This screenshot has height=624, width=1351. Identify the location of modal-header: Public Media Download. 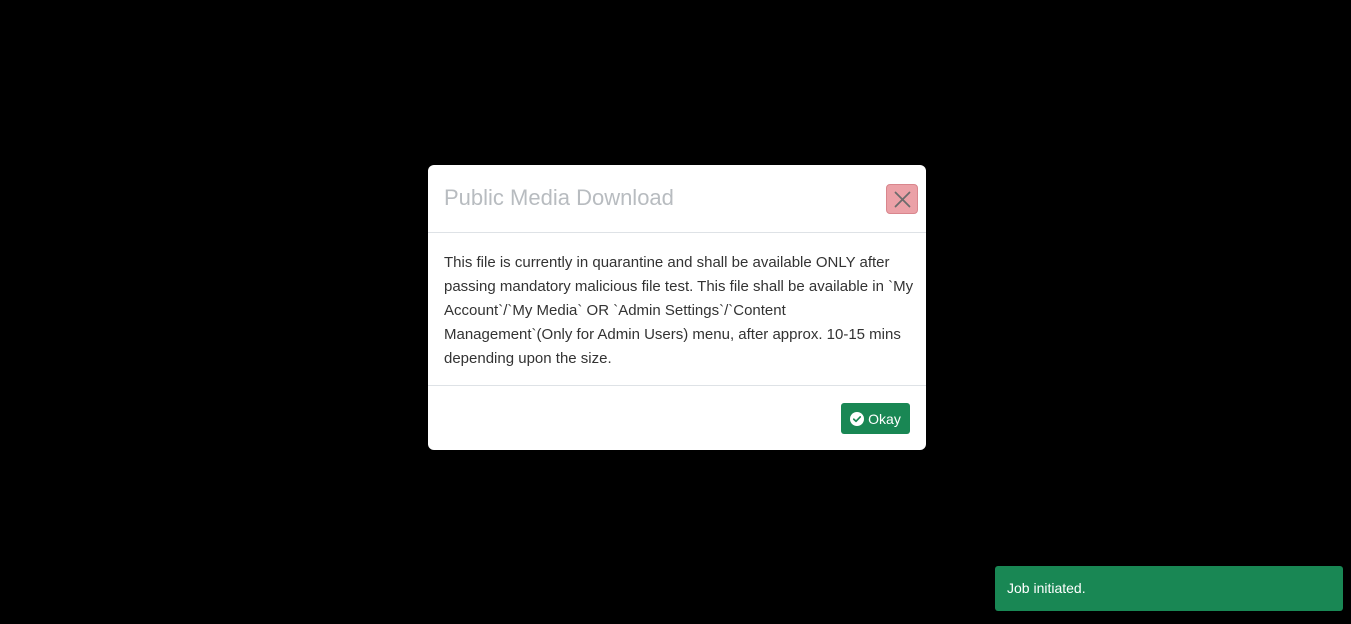
(677, 199).